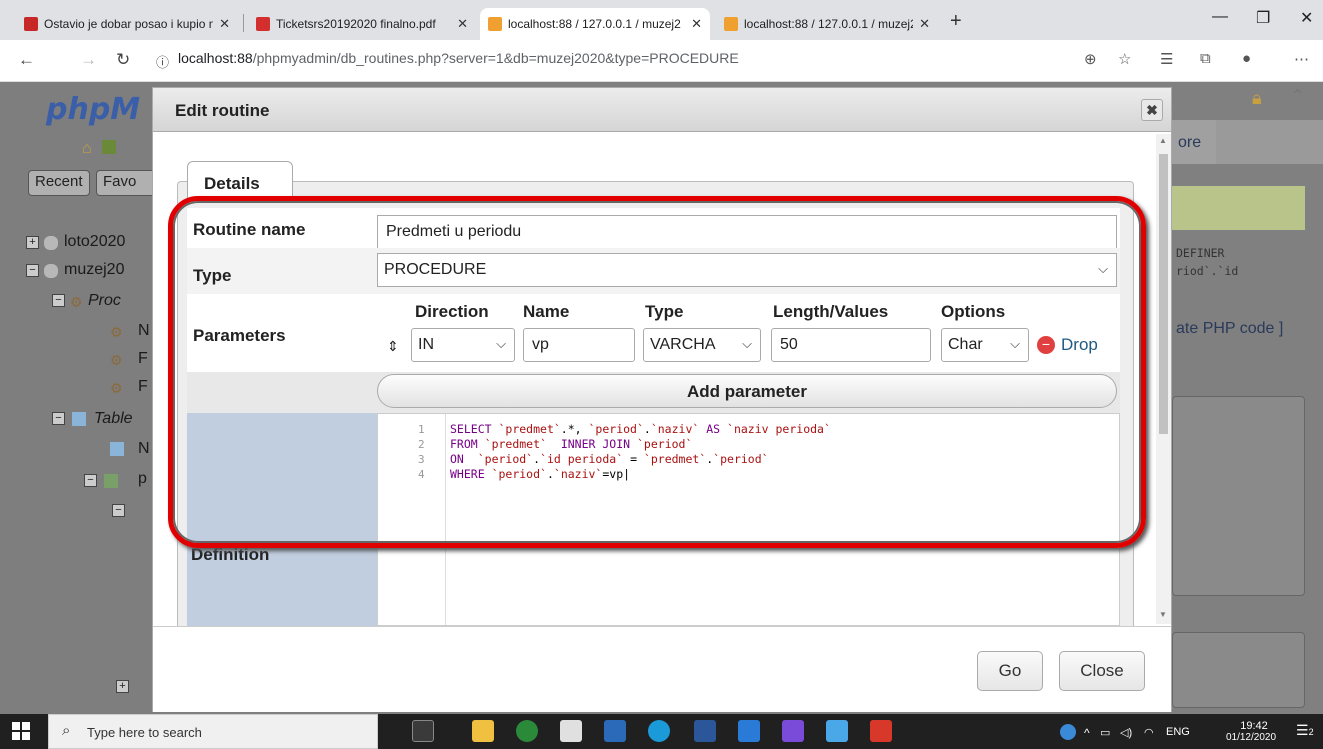 The width and height of the screenshot is (1323, 749). I want to click on bg-code-text: DEFINER, so click(1200, 253).